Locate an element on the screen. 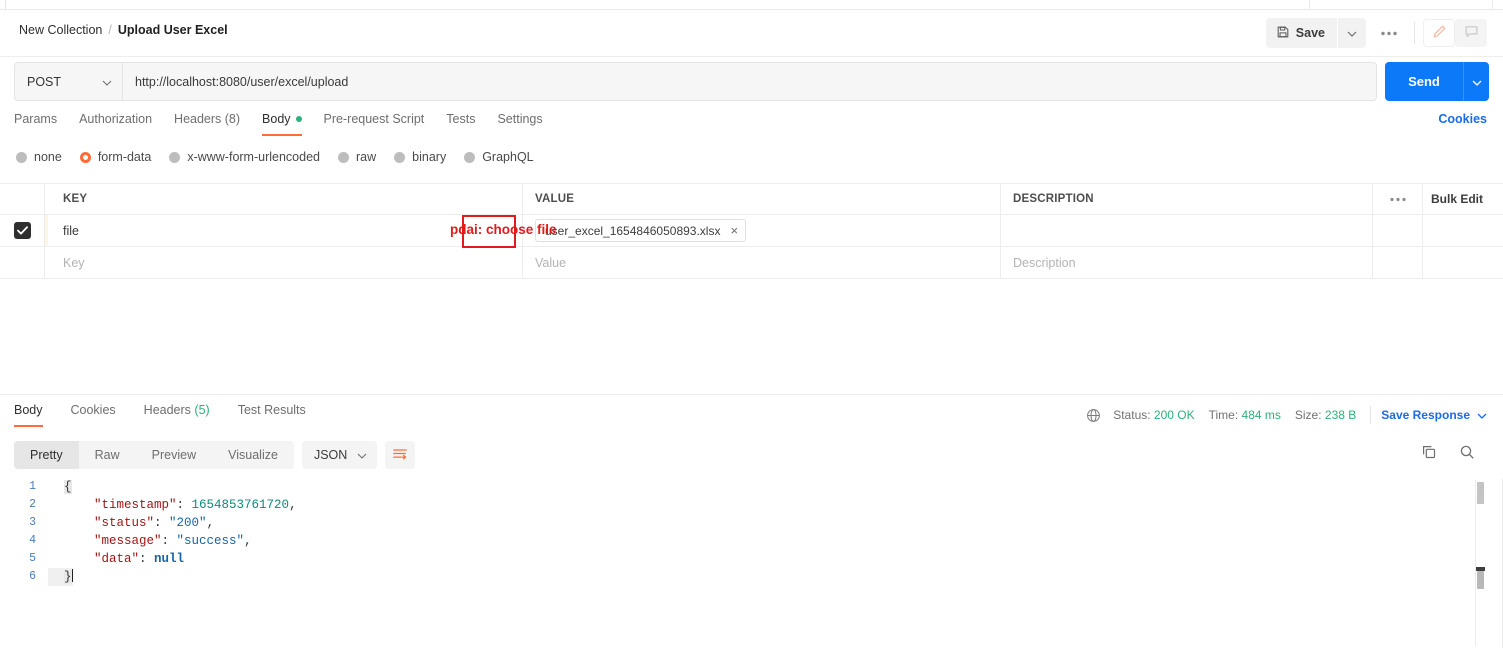  body-type-none: none is located at coordinates (39, 157).